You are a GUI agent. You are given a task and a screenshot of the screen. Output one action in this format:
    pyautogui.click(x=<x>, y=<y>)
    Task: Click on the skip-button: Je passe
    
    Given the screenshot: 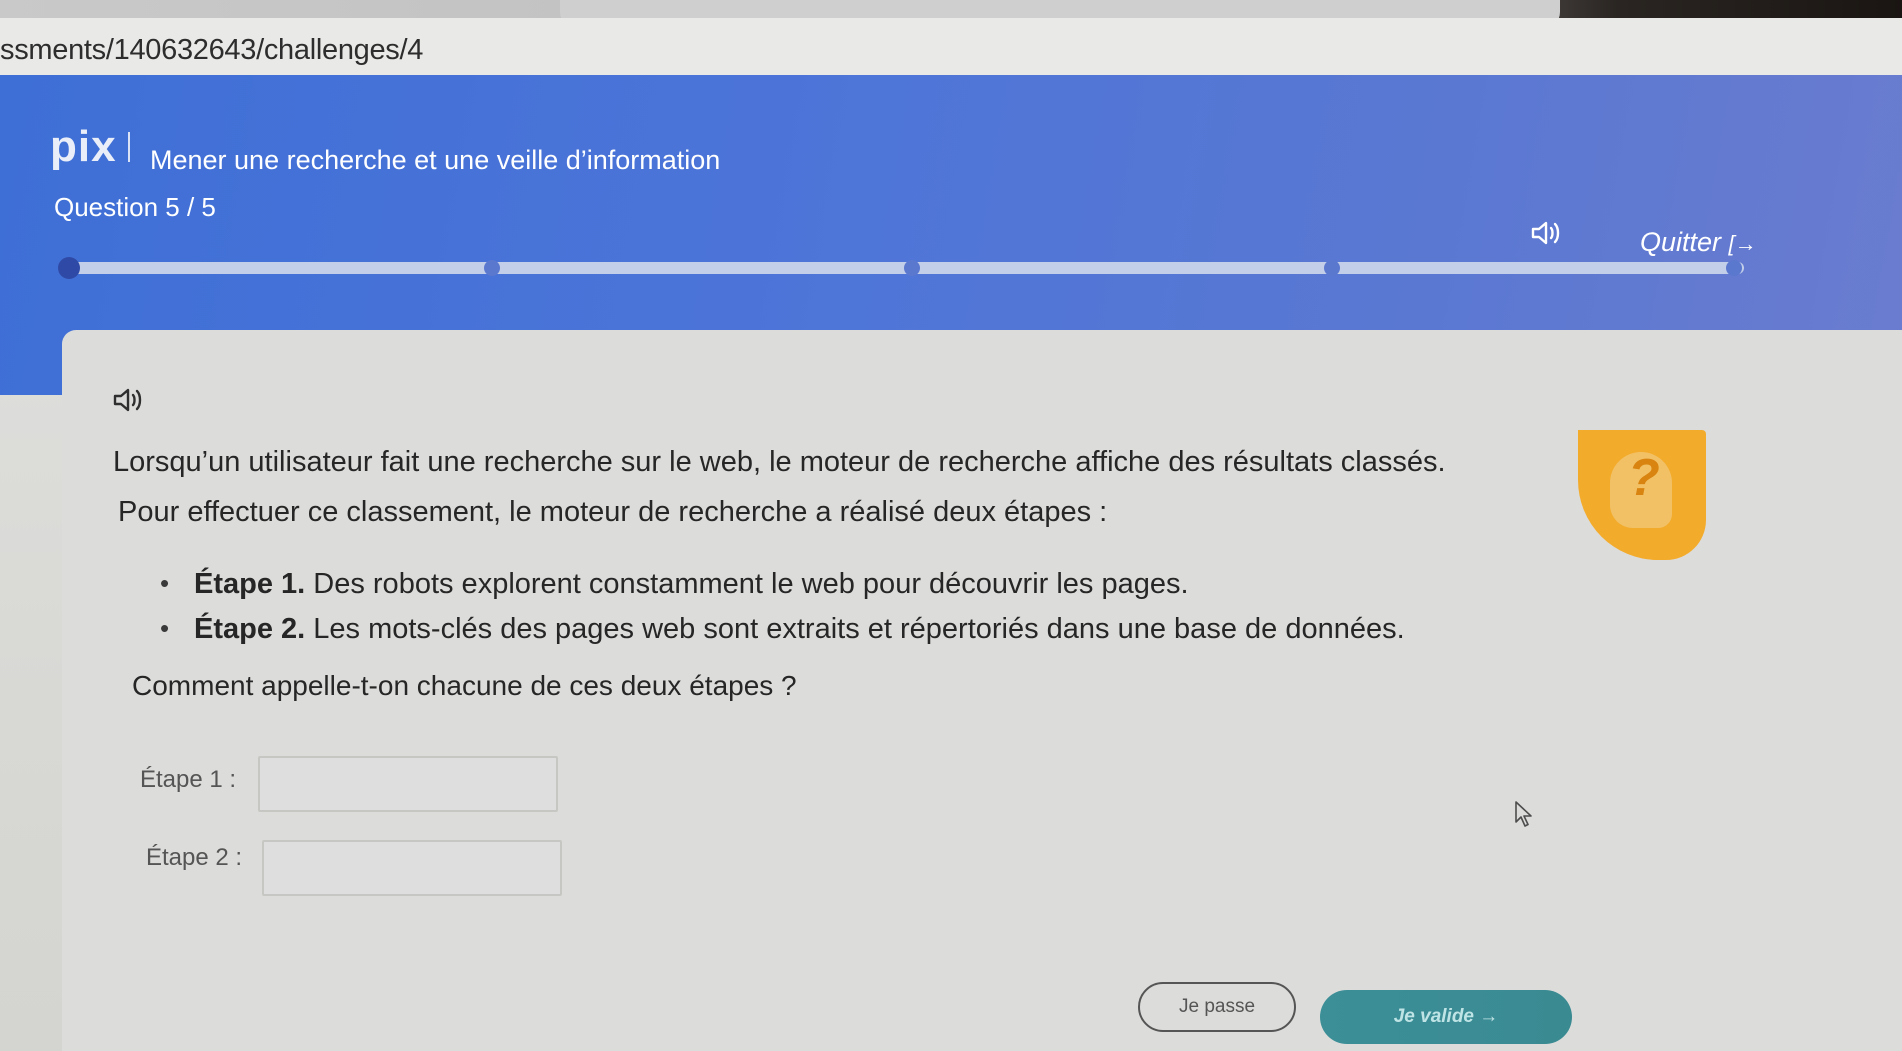 What is the action you would take?
    pyautogui.click(x=1217, y=1007)
    